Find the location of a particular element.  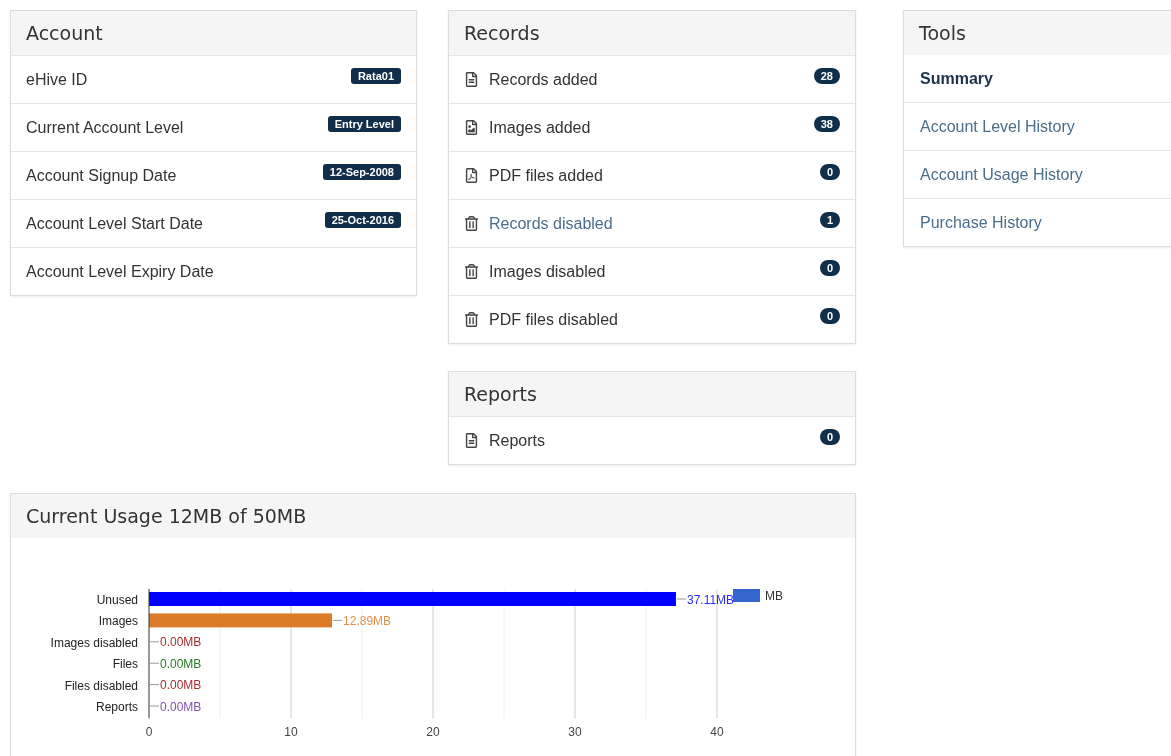

tools-link: Summary is located at coordinates (1037, 78).